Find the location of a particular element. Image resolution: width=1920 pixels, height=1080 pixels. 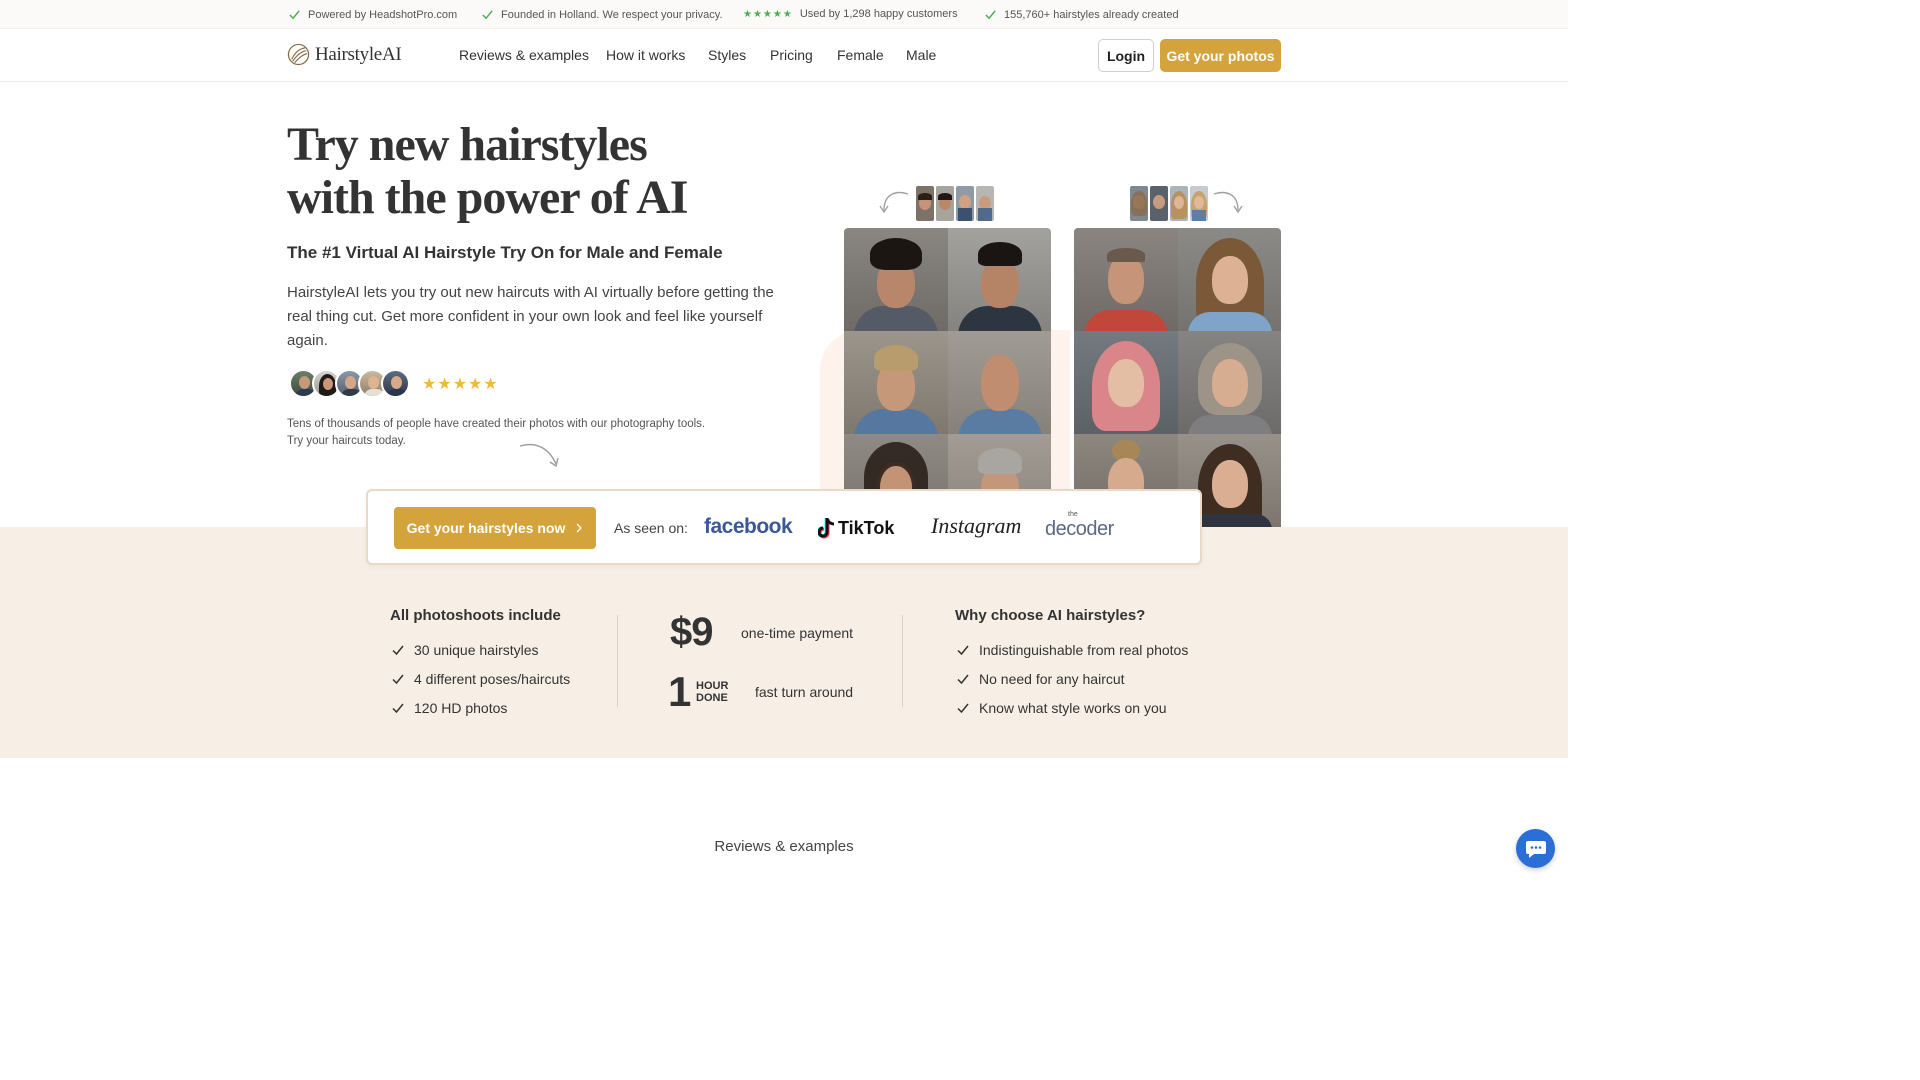

instagram-logo: Instagram is located at coordinates (976, 525).